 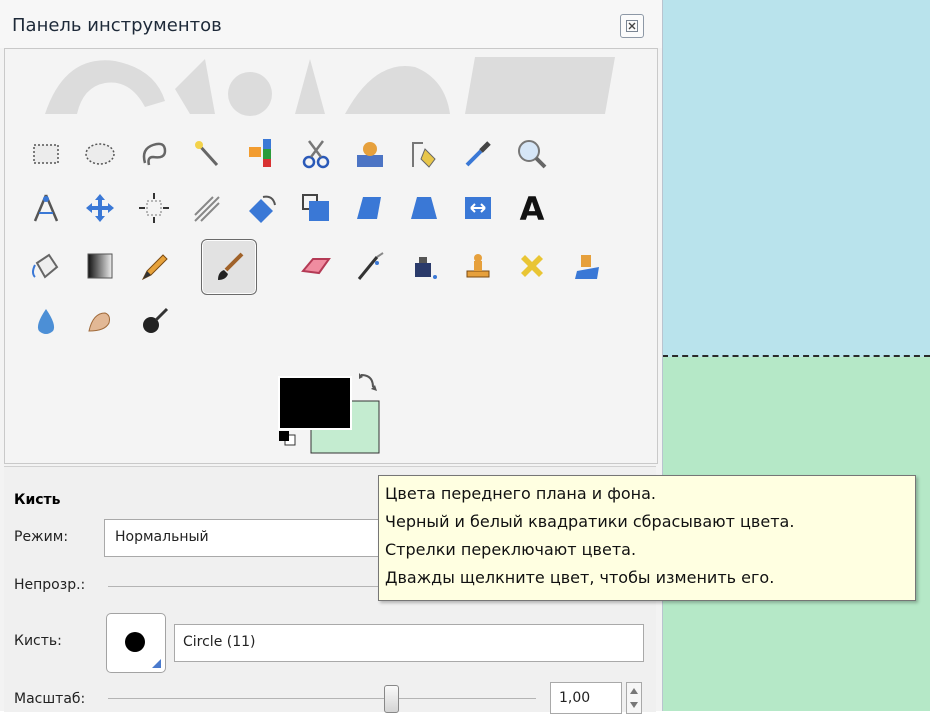 I want to click on tool-align, so click(x=154, y=208).